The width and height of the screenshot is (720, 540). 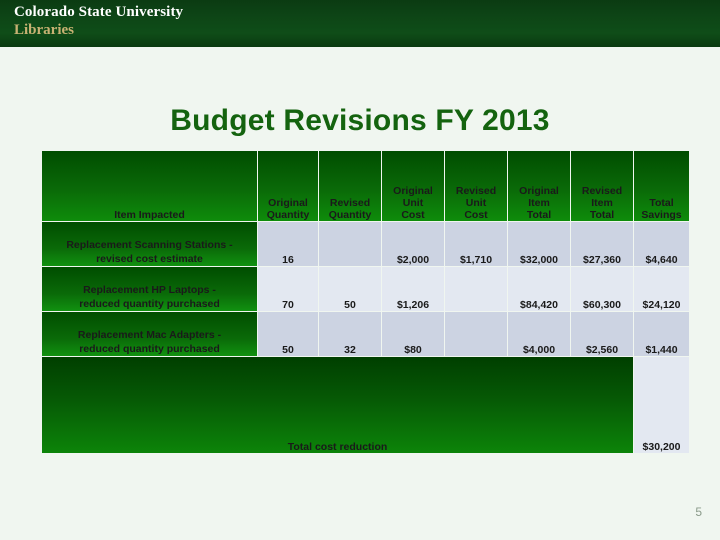 What do you see at coordinates (661, 289) in the screenshot?
I see `cell-total-savings: $24,120` at bounding box center [661, 289].